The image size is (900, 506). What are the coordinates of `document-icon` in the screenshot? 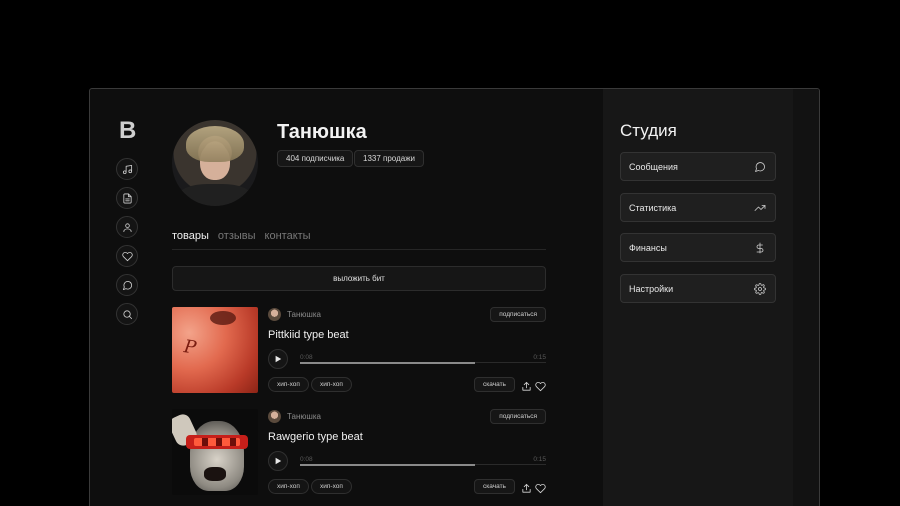 It's located at (127, 198).